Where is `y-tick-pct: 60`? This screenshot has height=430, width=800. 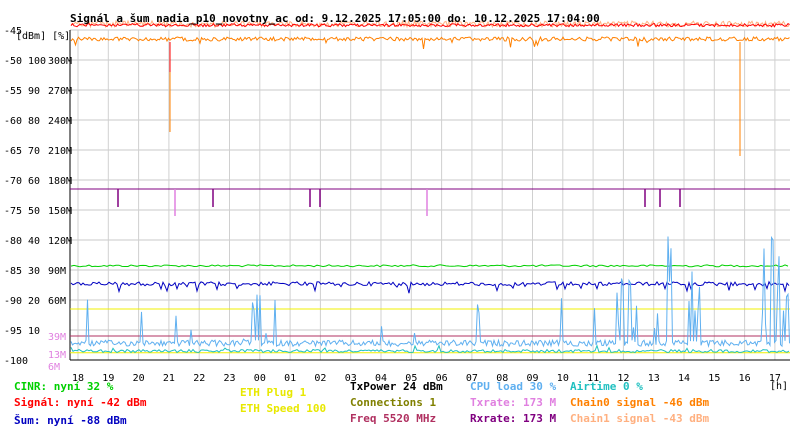
y-tick-pct: 60 is located at coordinates (34, 181).